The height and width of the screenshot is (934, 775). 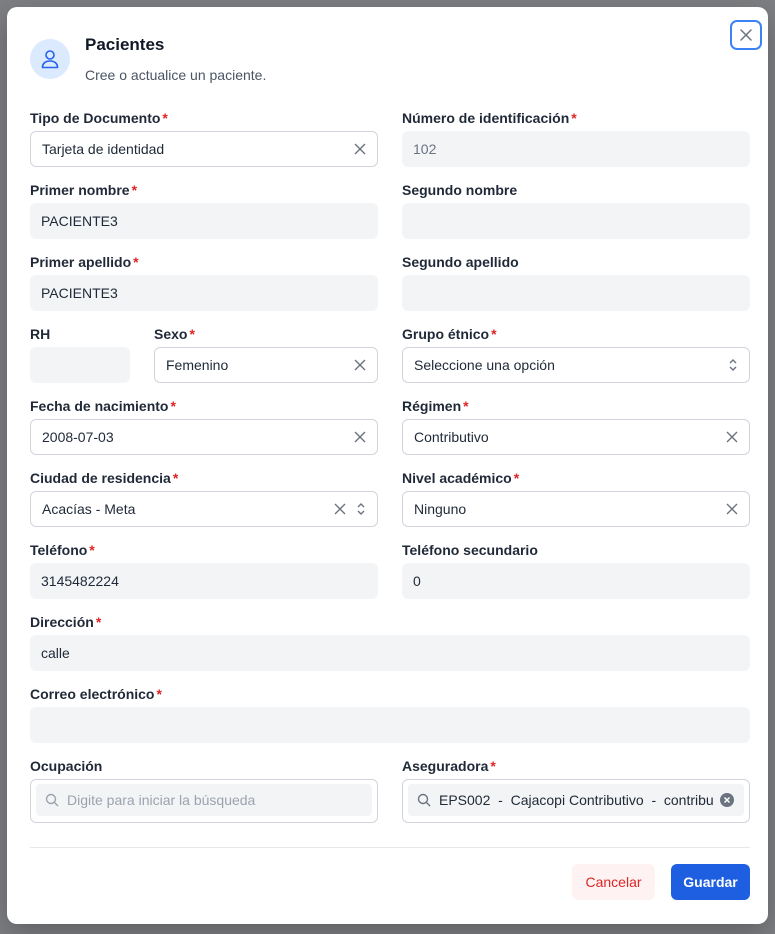 What do you see at coordinates (460, 190) in the screenshot?
I see `segundo-nombre-label: Segundo nombre` at bounding box center [460, 190].